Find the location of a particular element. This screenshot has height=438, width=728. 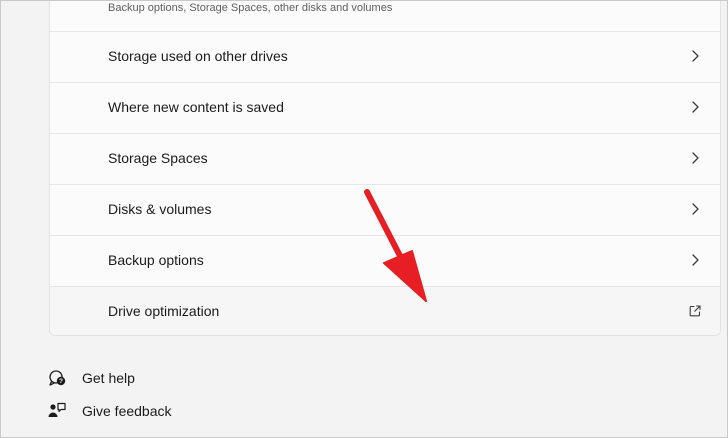

row-label: Storage Spaces is located at coordinates (158, 158).